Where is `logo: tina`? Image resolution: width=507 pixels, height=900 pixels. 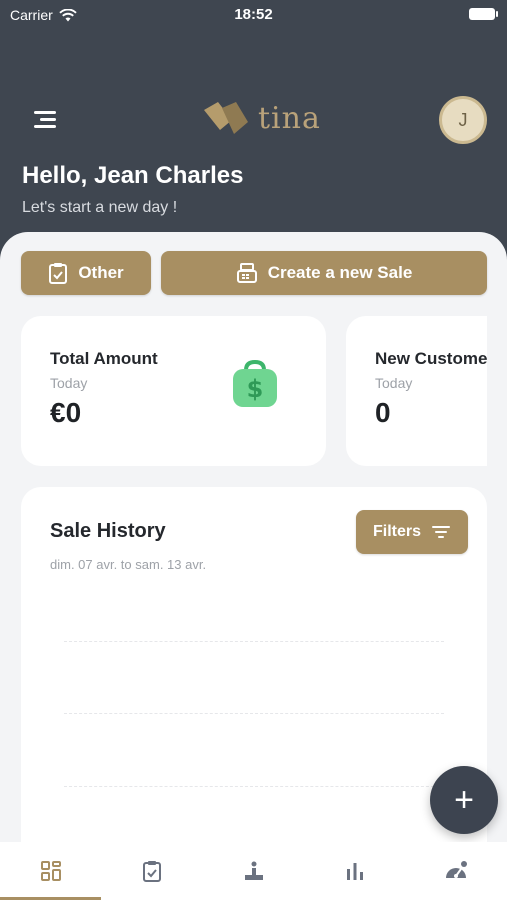
logo: tina is located at coordinates (261, 118).